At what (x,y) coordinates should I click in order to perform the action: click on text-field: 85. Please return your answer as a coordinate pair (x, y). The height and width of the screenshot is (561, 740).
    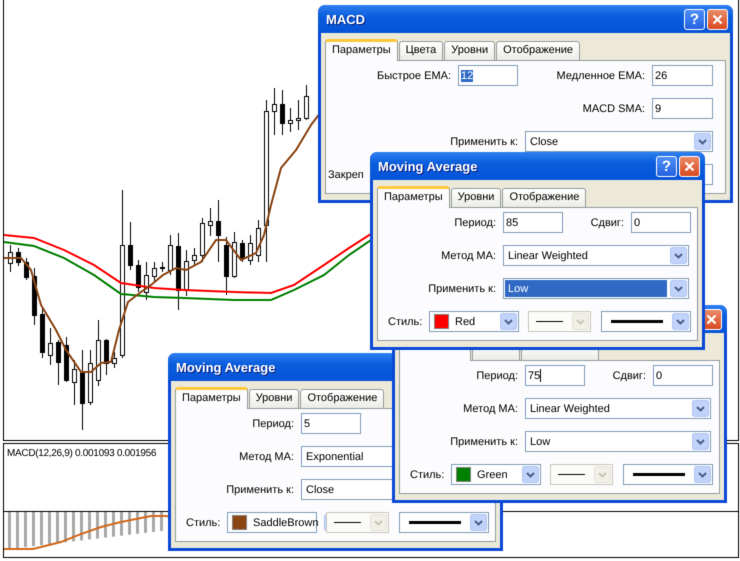
    Looking at the image, I should click on (533, 222).